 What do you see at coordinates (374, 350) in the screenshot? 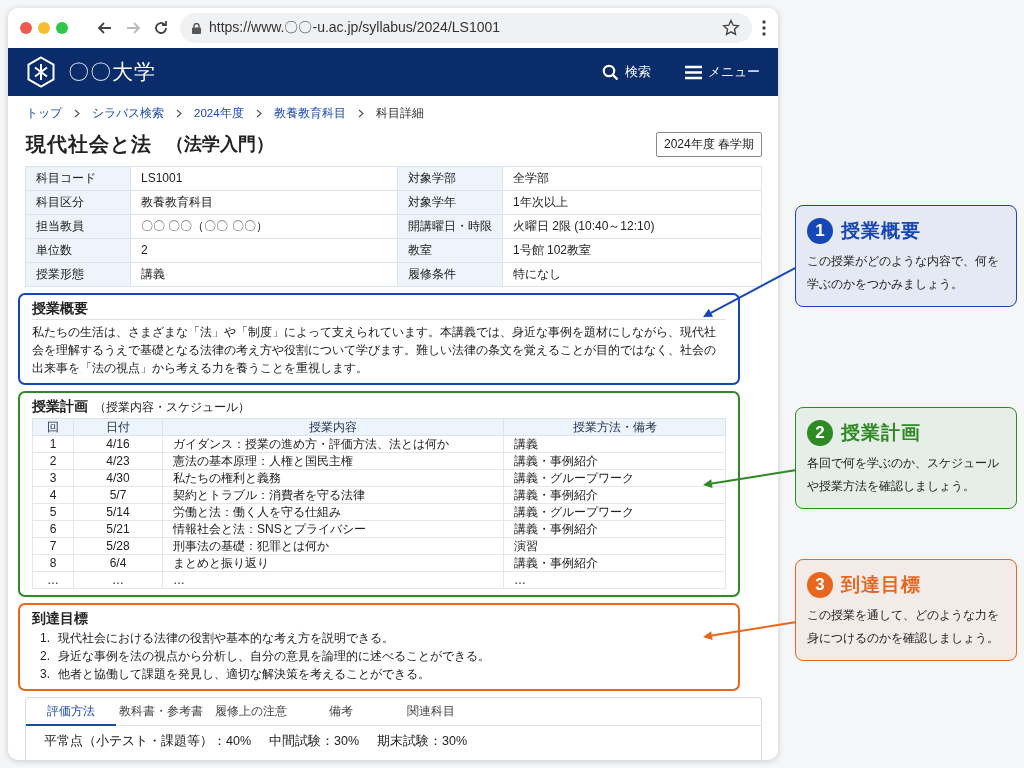
I see `overview-text: 私たちの生活は、さまざまな「法」や「制度」によって支えられています。本講義では、身近な事例を題材にしながら、現代社会を理解するうえで基礎となる法律の考え方や役割について学びます。難しい法律の条文を覚えることが目的ではなく、社会の出来事を「法の視点」から考える力を養うことを重視します。` at bounding box center [374, 350].